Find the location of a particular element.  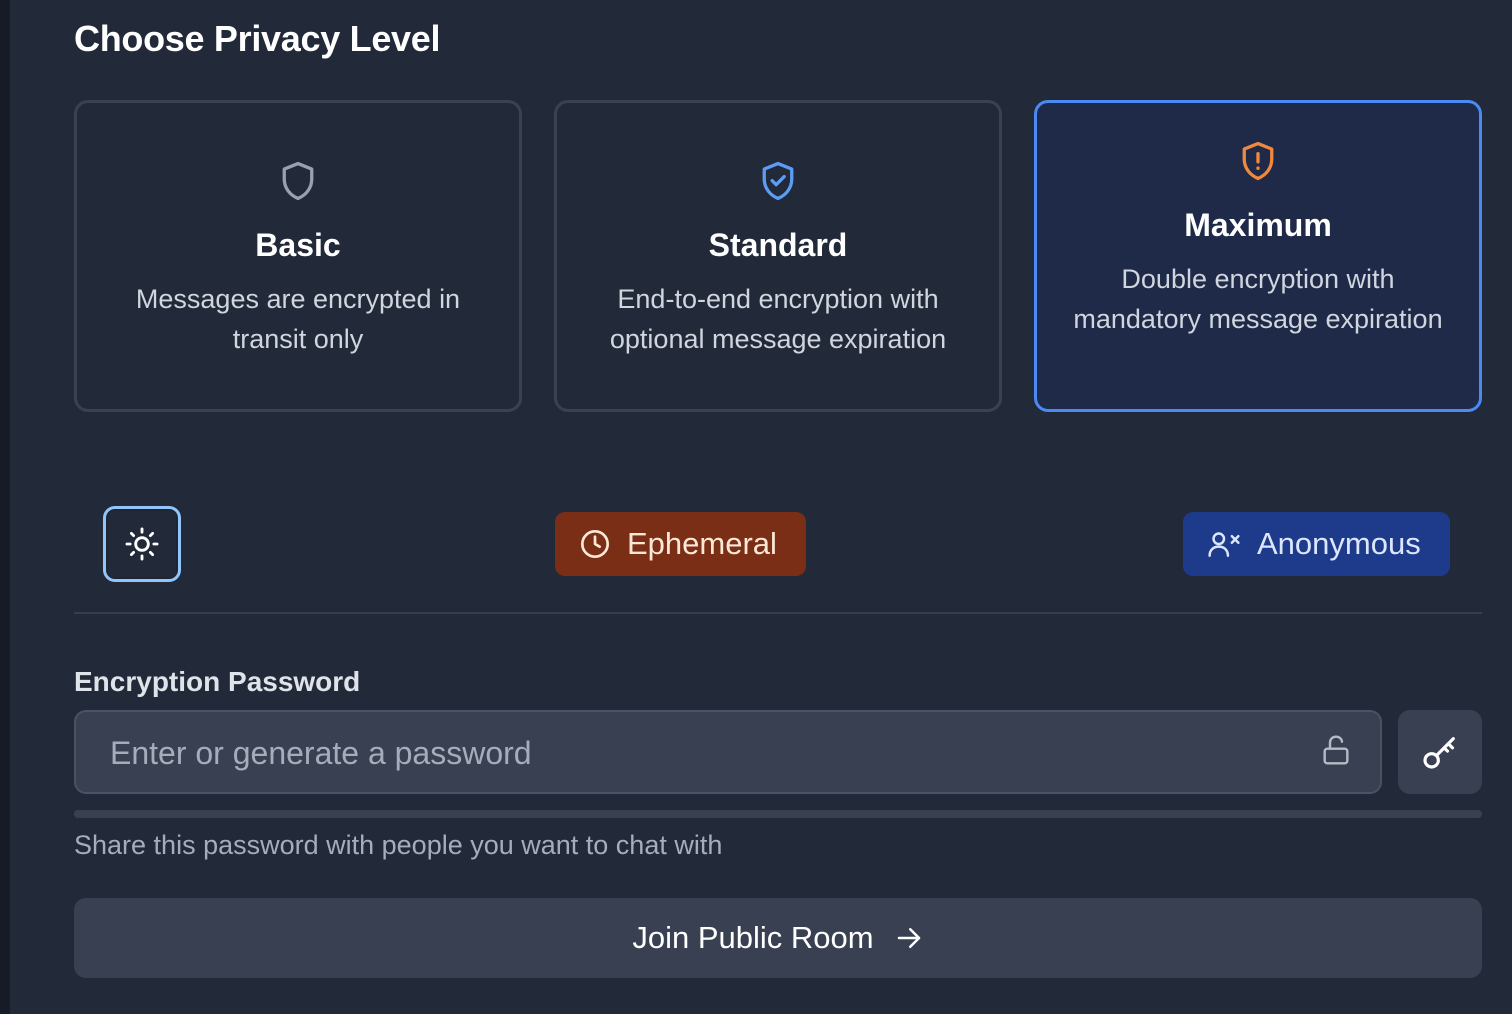

sun-icon is located at coordinates (142, 544).